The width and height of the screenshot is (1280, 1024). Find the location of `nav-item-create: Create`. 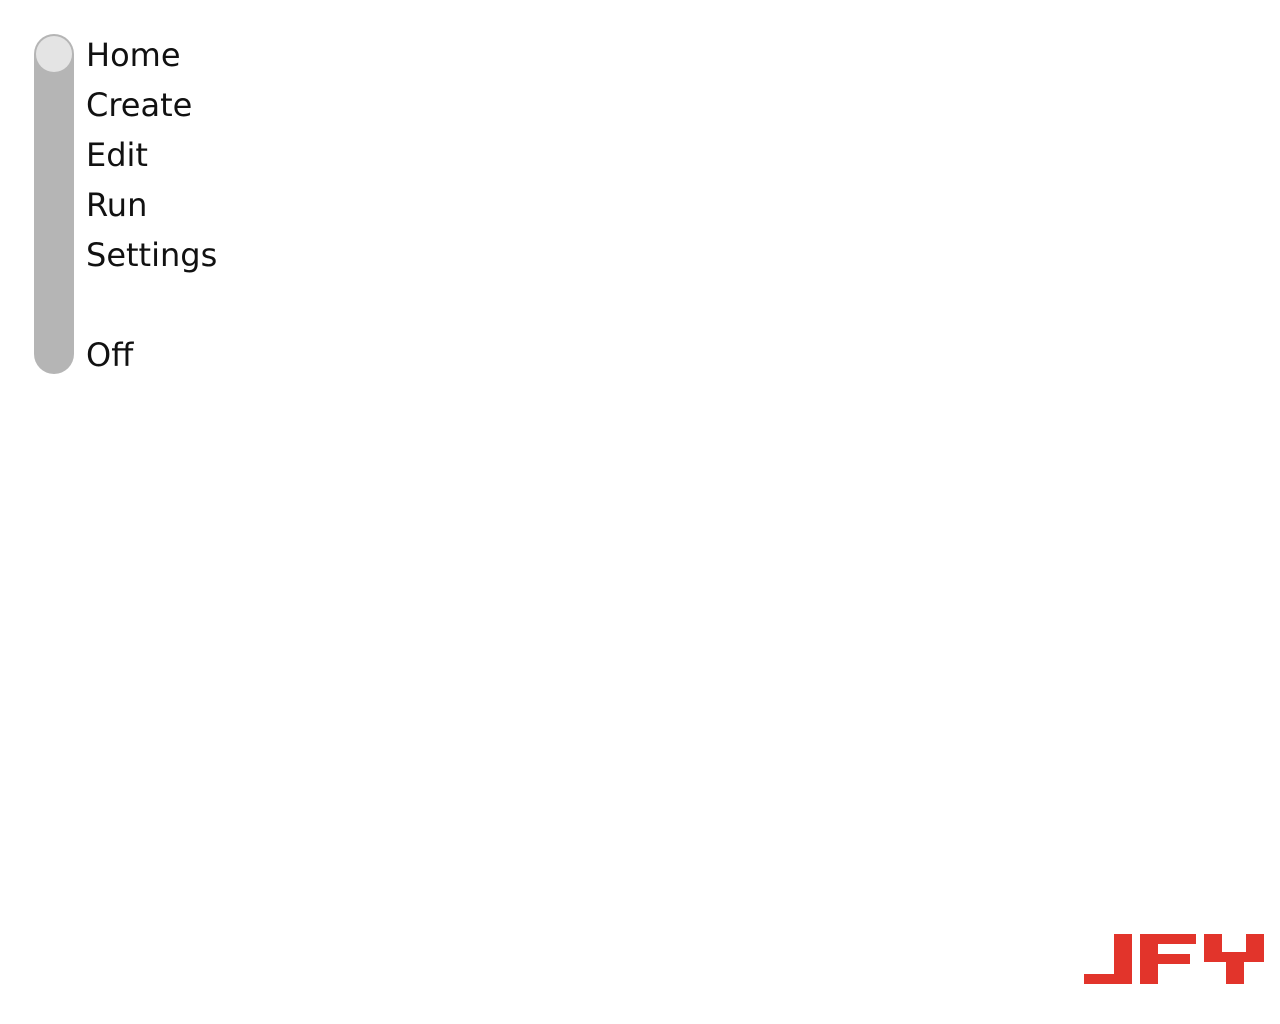

nav-item-create: Create is located at coordinates (139, 105).